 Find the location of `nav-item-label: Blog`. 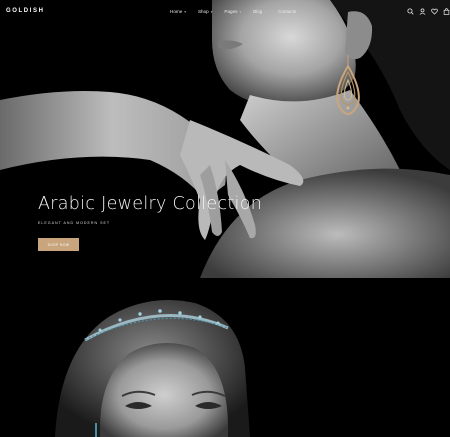

nav-item-label: Blog is located at coordinates (258, 11).